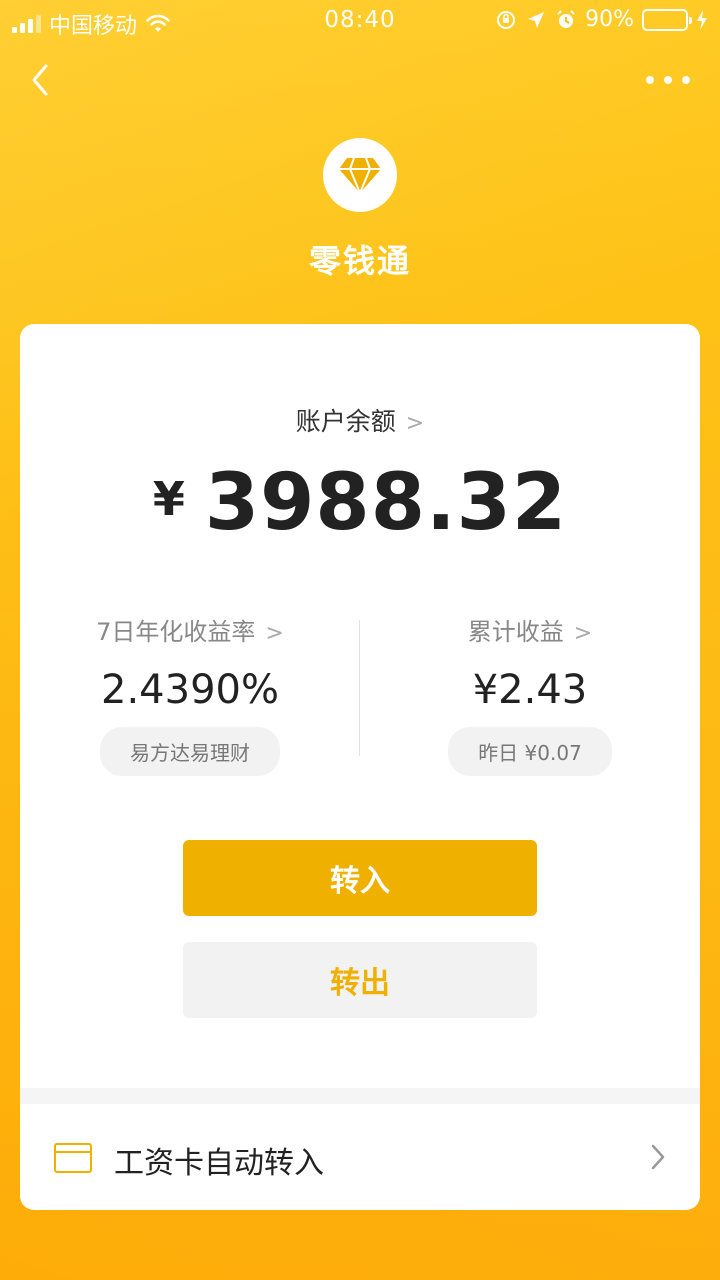 The image size is (720, 1280). I want to click on back-button, so click(42, 80).